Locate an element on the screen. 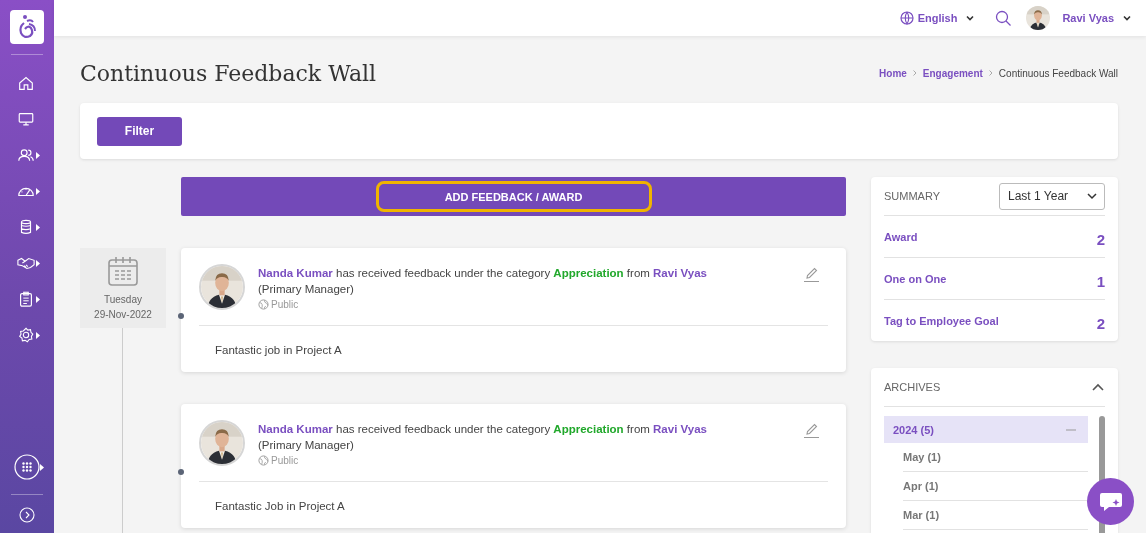 The width and height of the screenshot is (1146, 533). archive-month: Apr (1) is located at coordinates (995, 486).